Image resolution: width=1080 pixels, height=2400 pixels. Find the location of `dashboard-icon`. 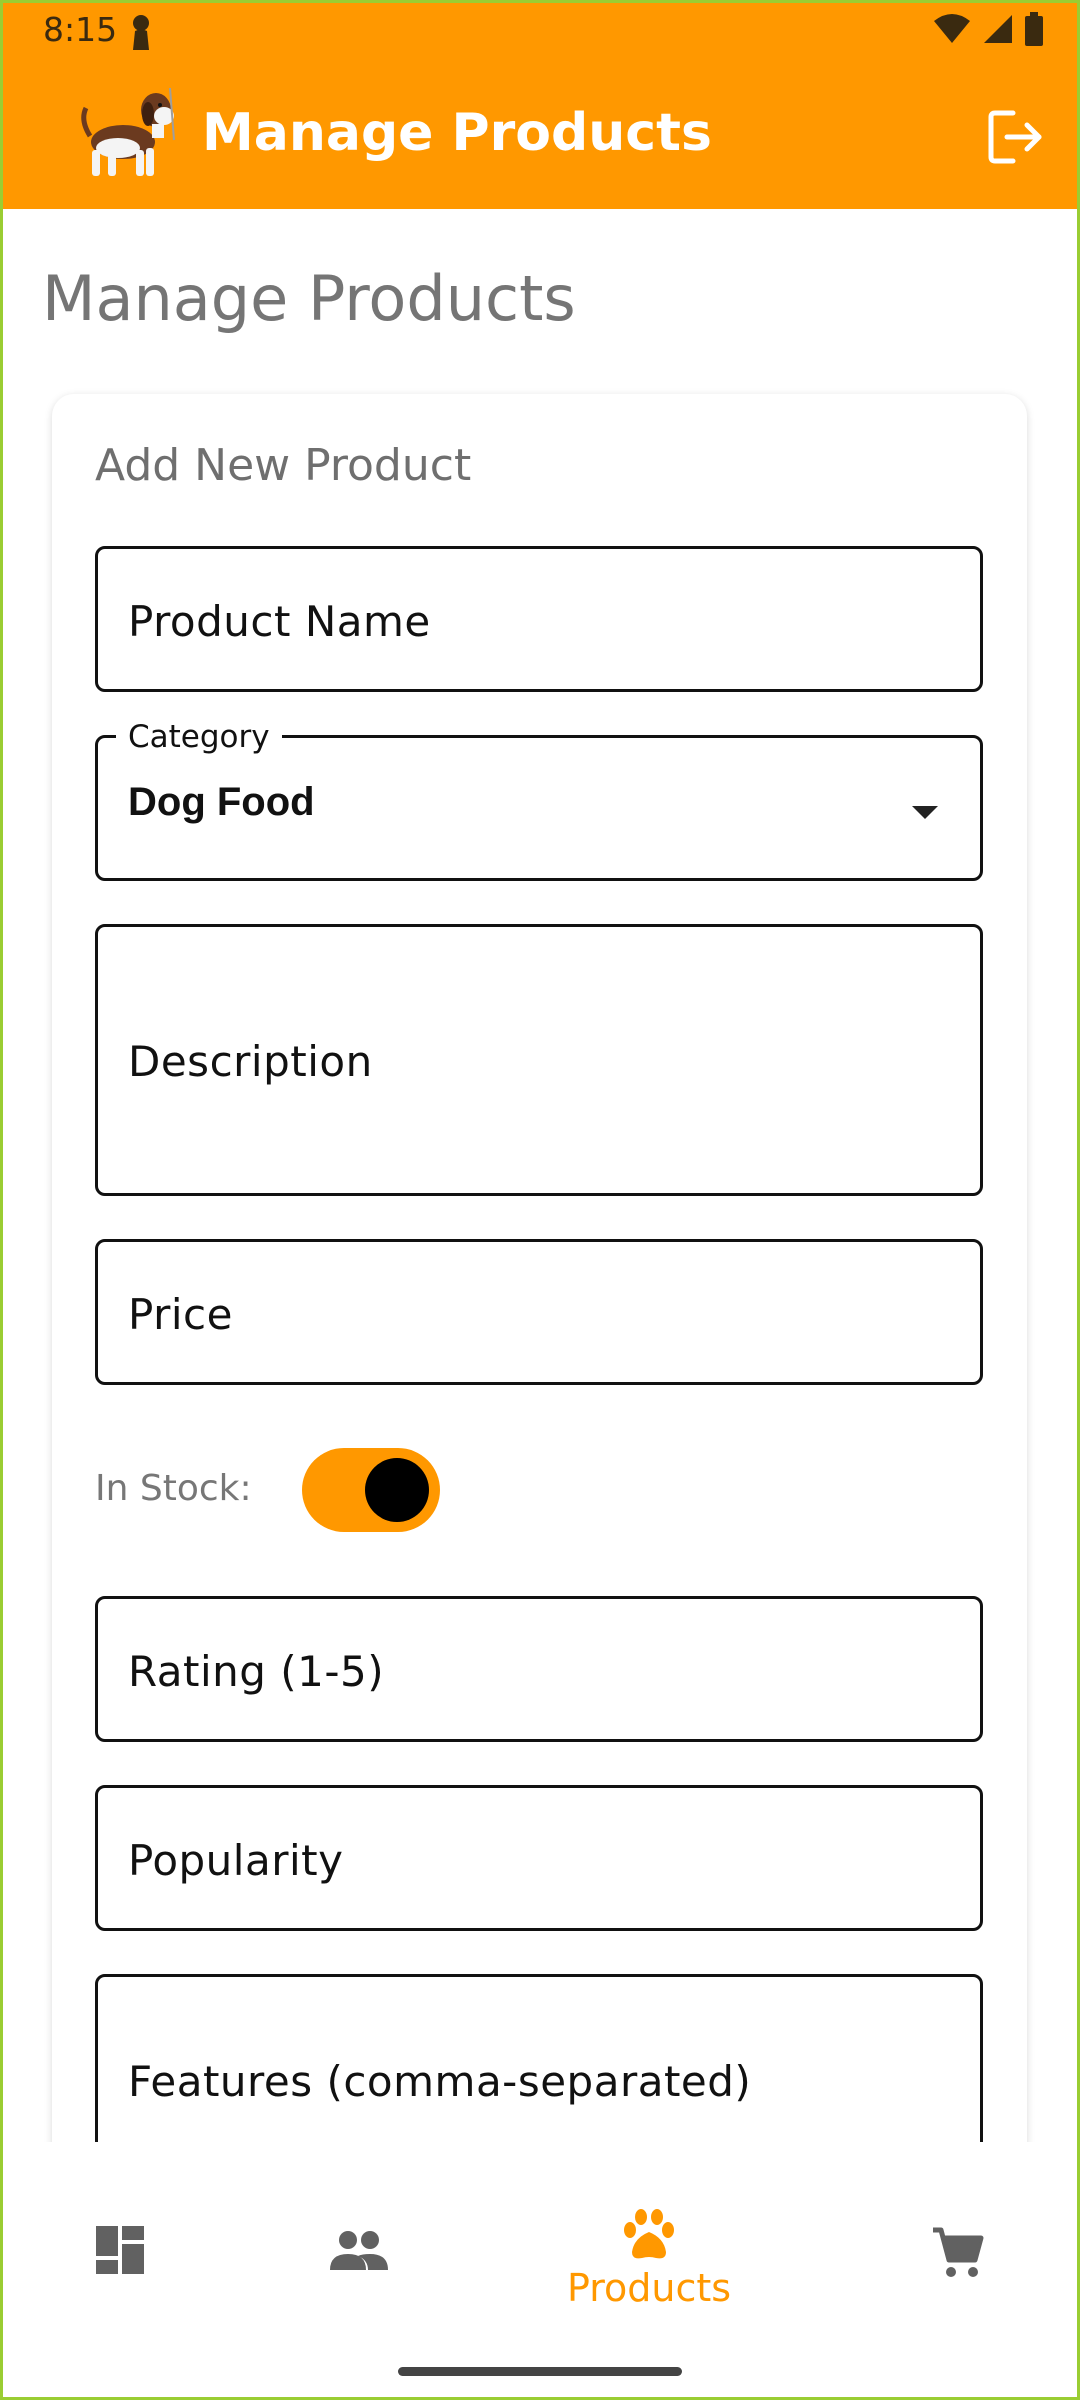

dashboard-icon is located at coordinates (120, 2250).